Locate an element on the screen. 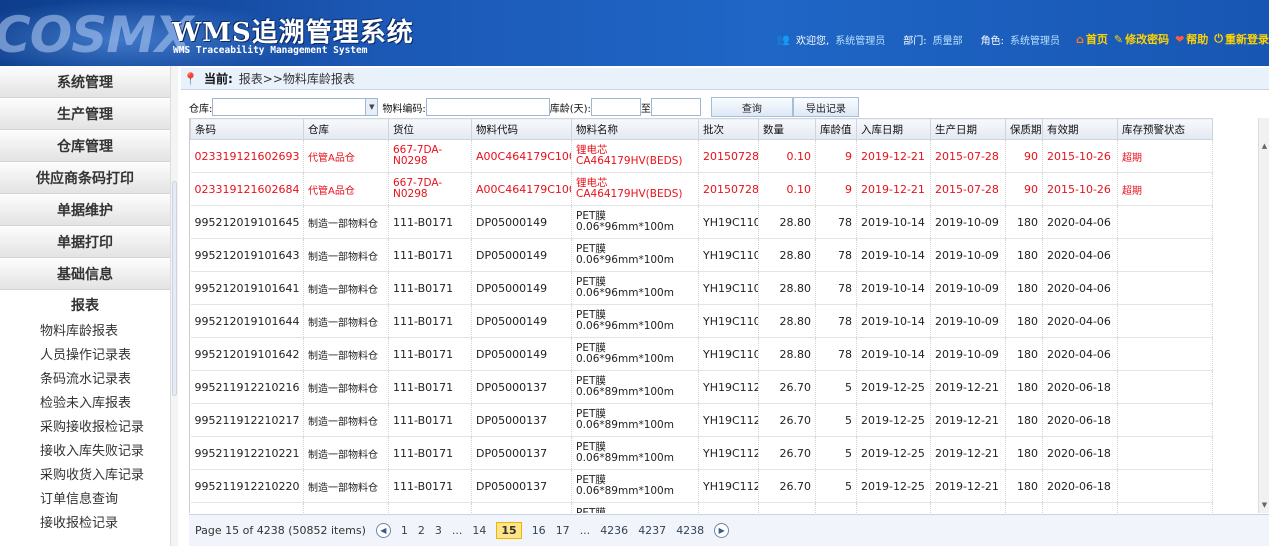 The width and height of the screenshot is (1269, 546). cell-batch: YH19C1122 is located at coordinates (728, 420).